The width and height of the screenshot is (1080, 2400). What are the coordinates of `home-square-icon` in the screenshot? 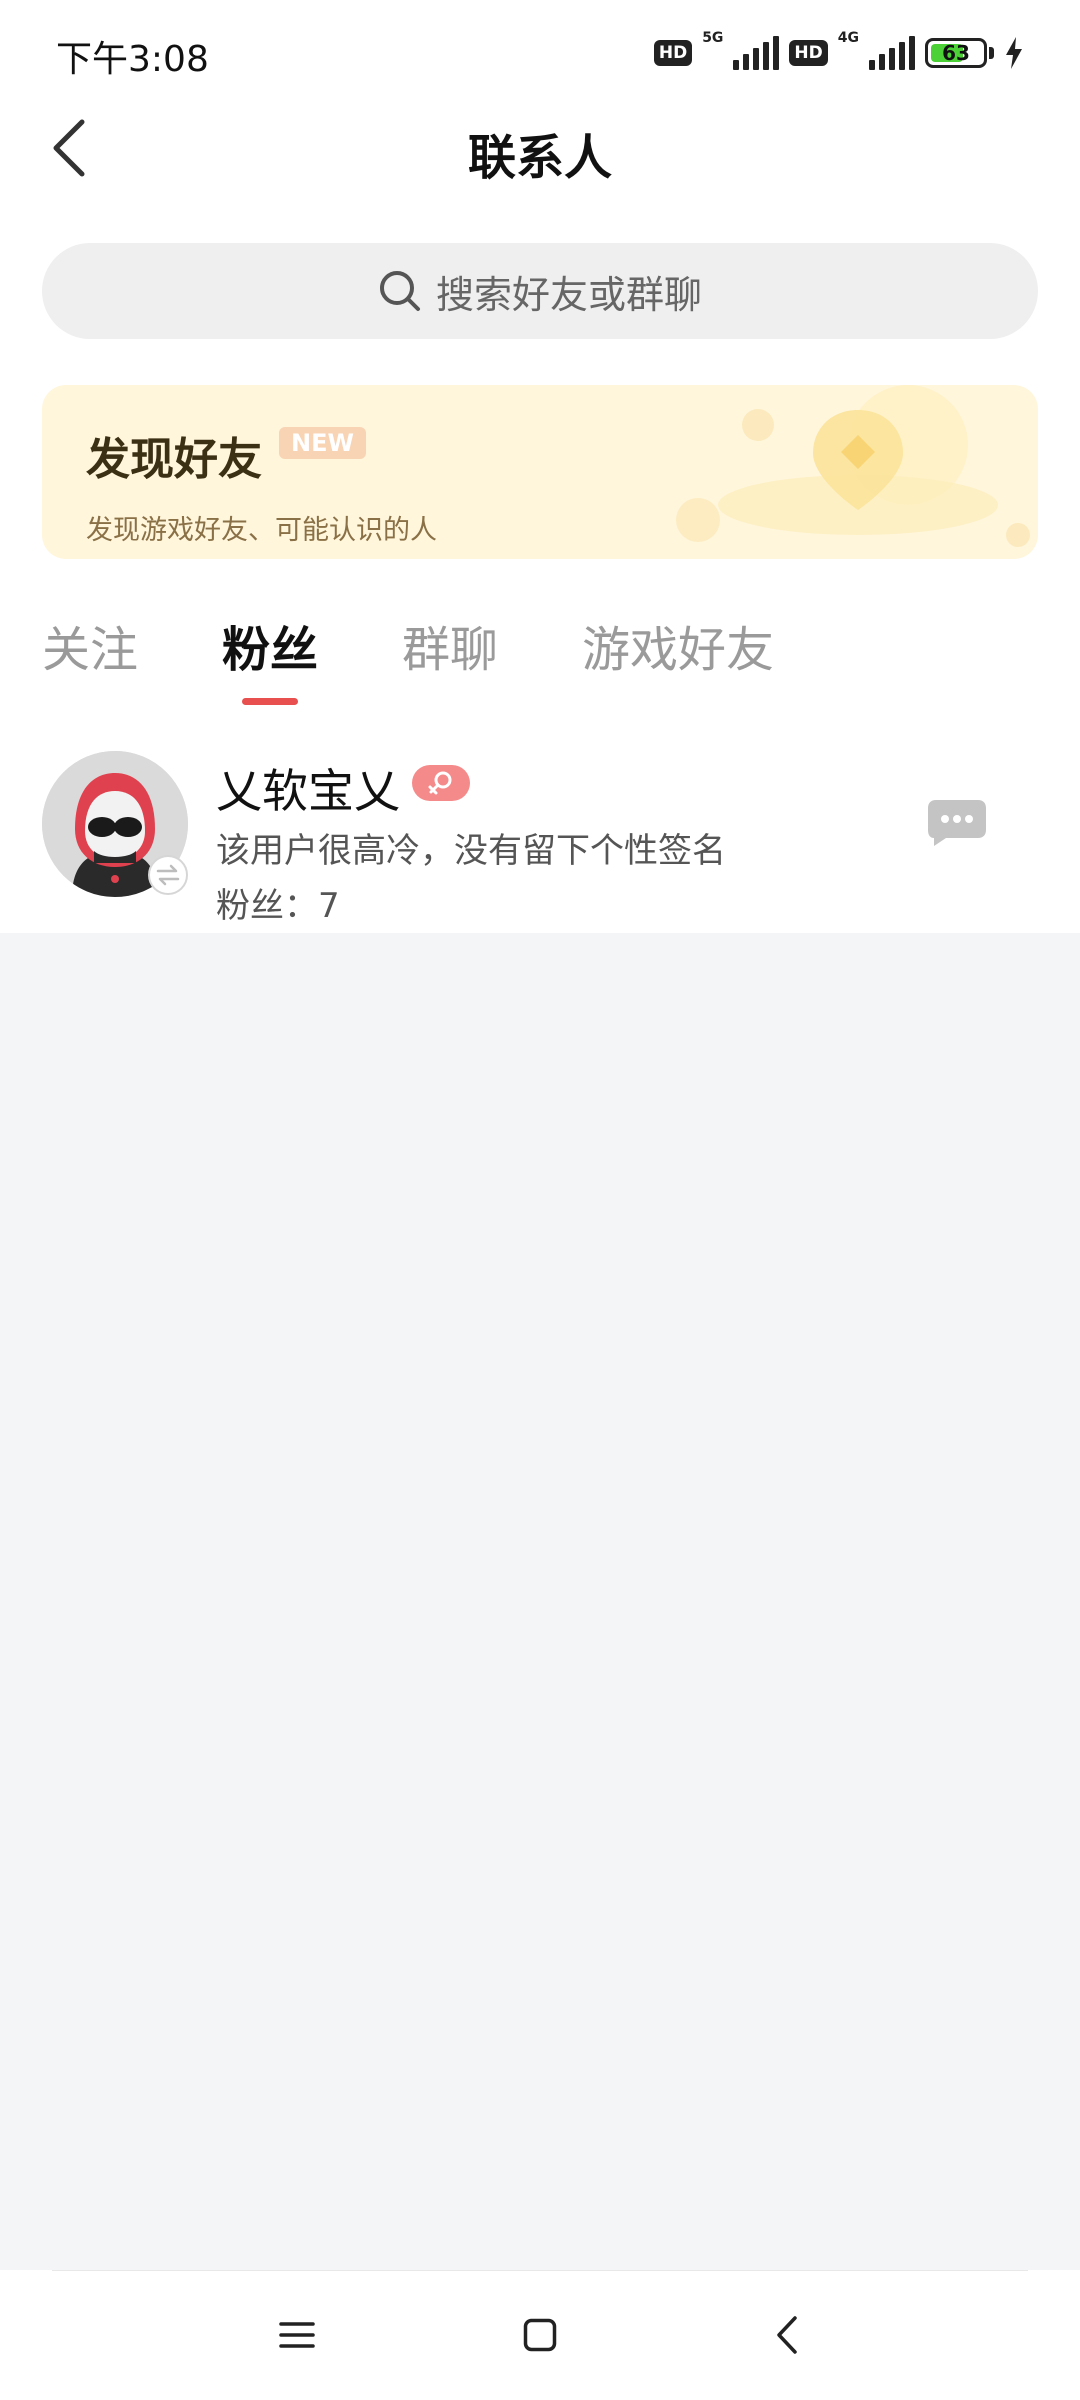 It's located at (540, 2335).